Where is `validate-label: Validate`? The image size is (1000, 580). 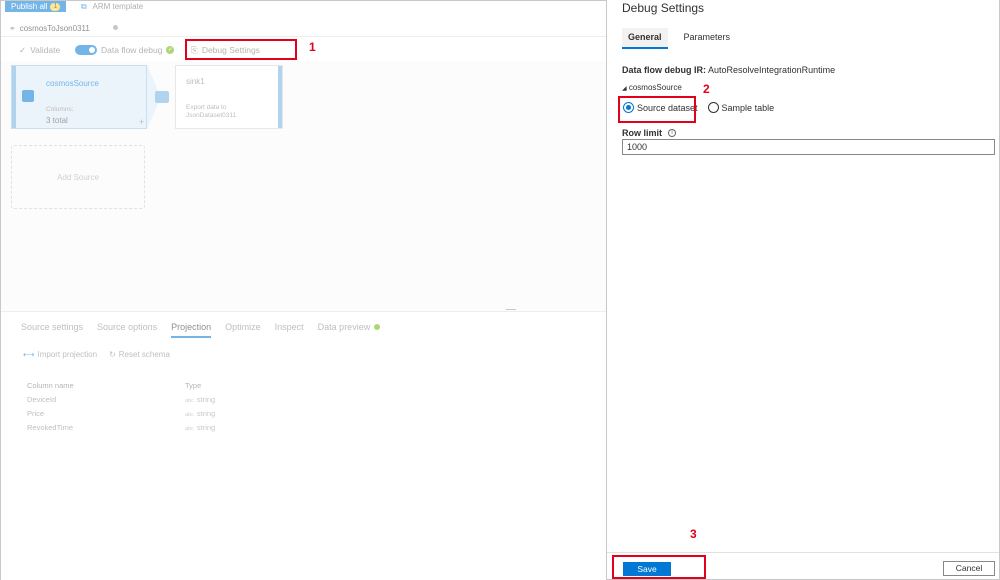 validate-label: Validate is located at coordinates (45, 50).